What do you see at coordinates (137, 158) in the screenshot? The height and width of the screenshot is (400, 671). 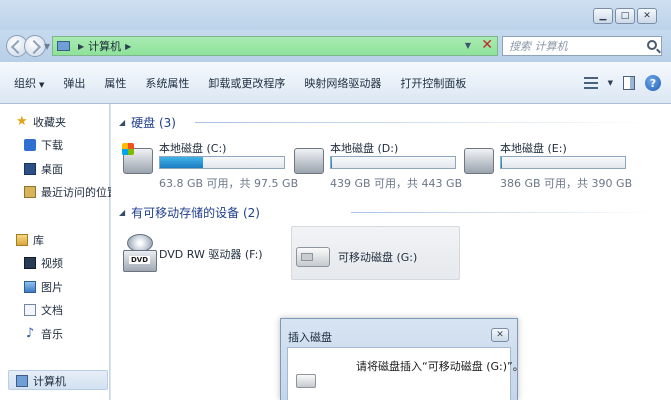 I see `system-drive-icon` at bounding box center [137, 158].